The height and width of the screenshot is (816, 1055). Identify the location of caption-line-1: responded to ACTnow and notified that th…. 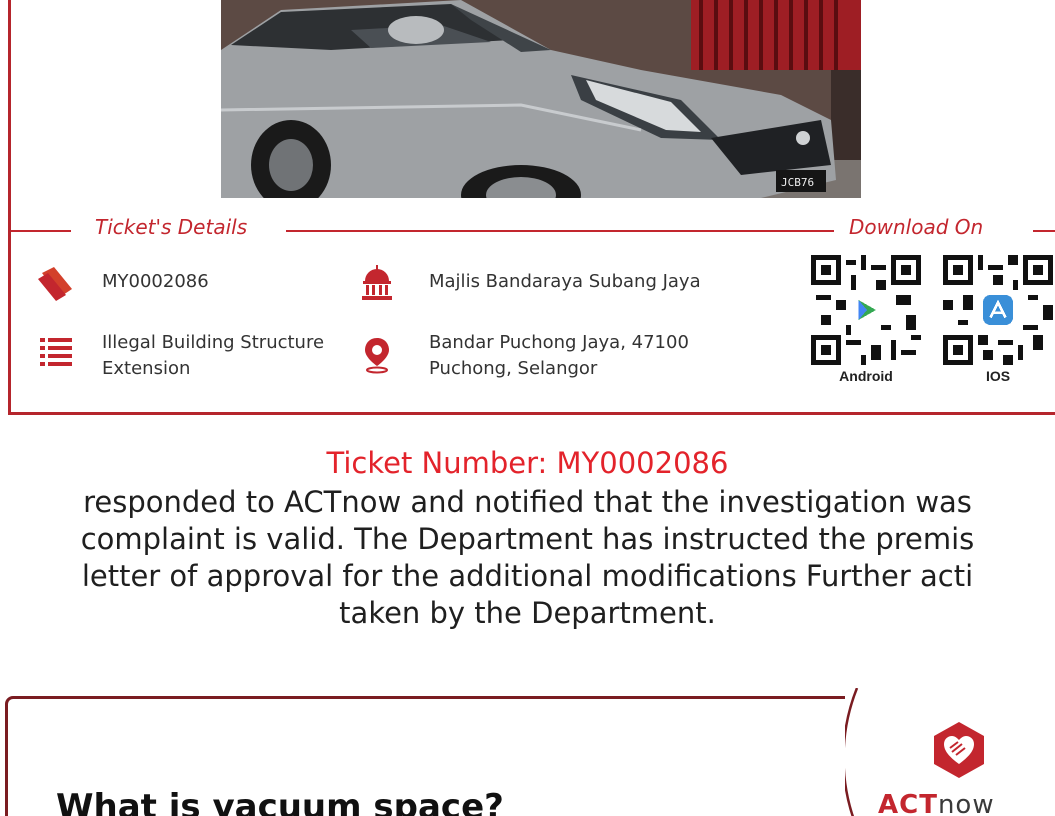
(527, 502).